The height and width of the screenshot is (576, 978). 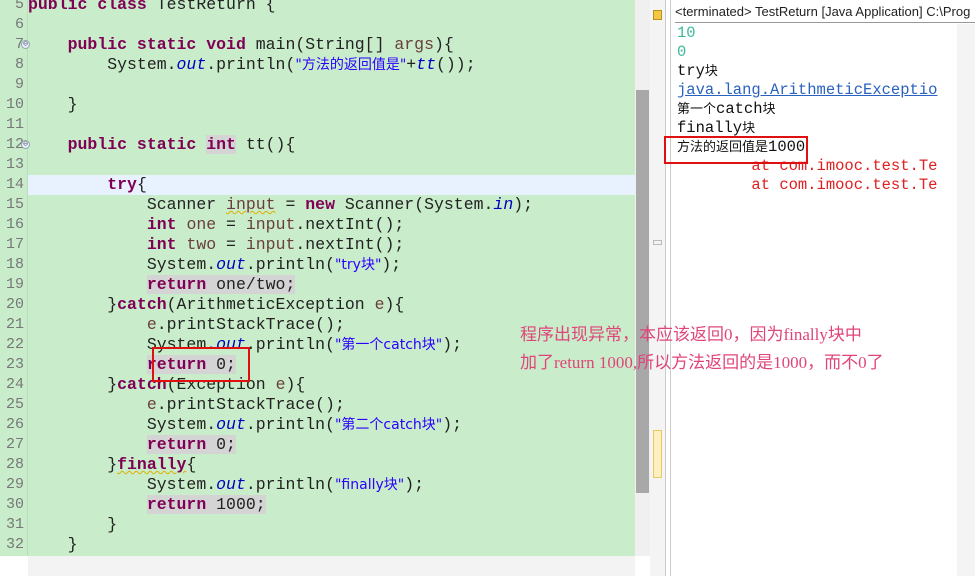 What do you see at coordinates (702, 362) in the screenshot?
I see `annotation-line-2: 加了return 1000,所以方法返回的是1000，而不0了` at bounding box center [702, 362].